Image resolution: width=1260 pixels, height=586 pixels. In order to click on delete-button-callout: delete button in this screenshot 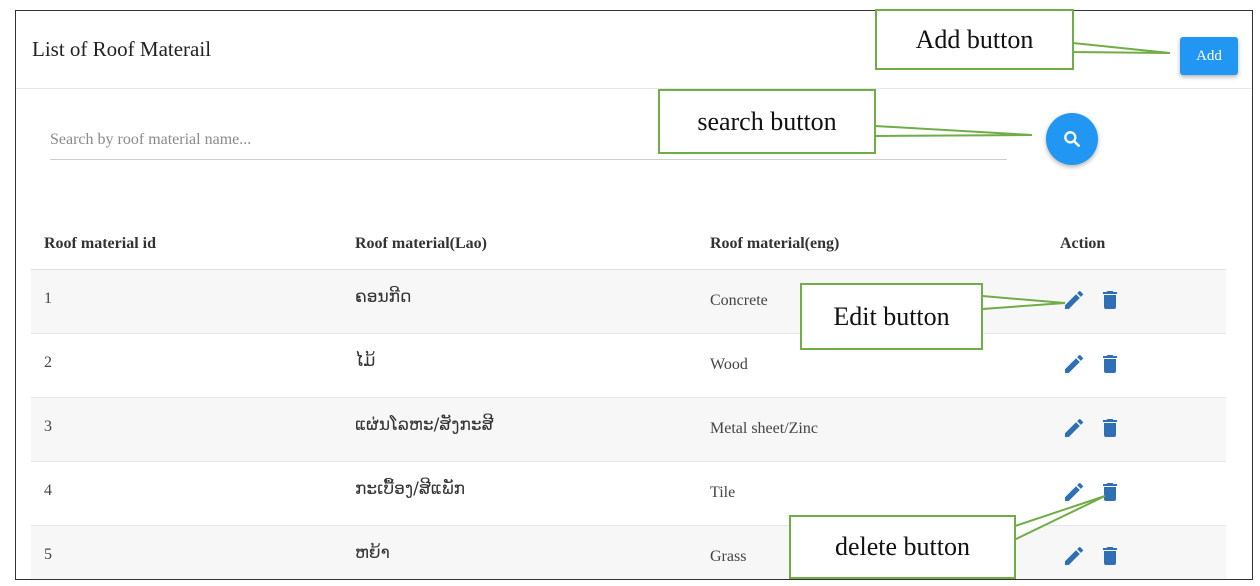, I will do `click(902, 547)`.